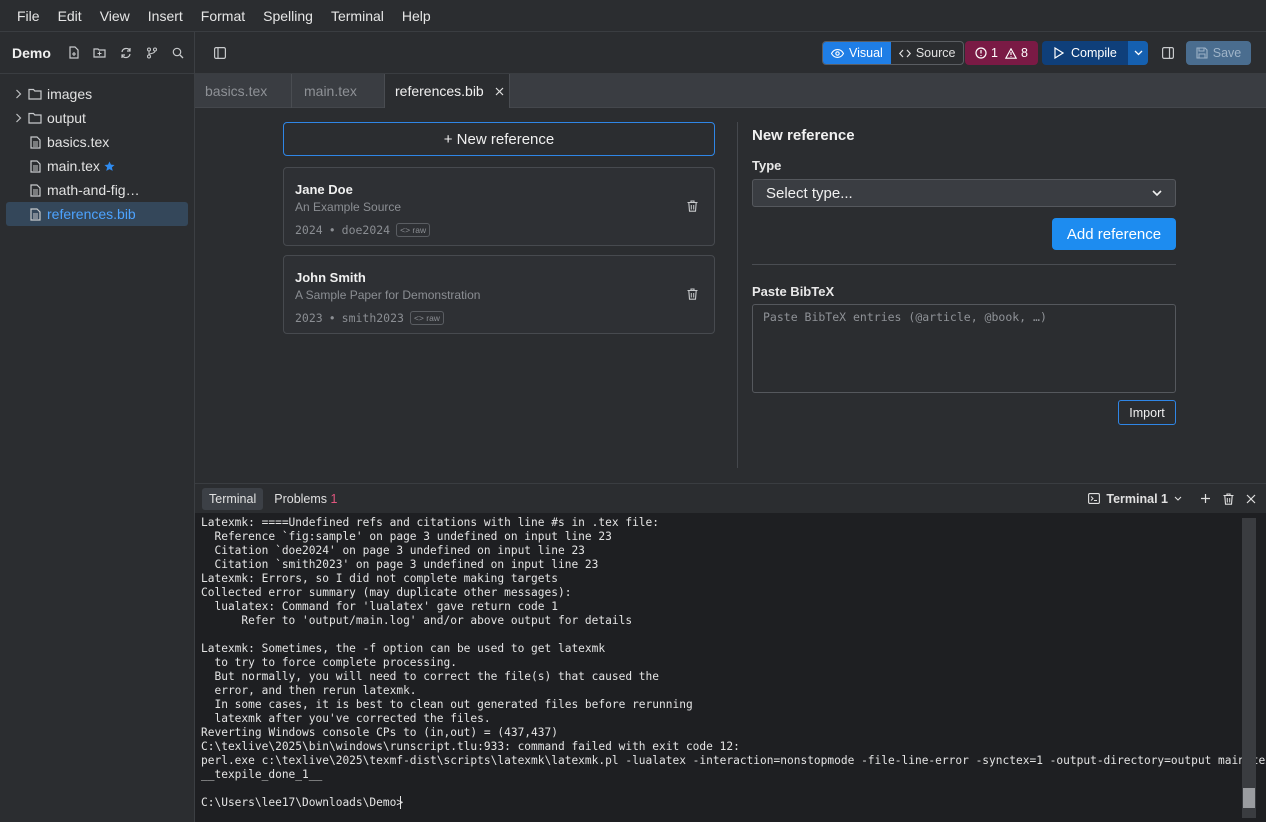 The height and width of the screenshot is (822, 1266). I want to click on compile-label: Compile, so click(1094, 53).